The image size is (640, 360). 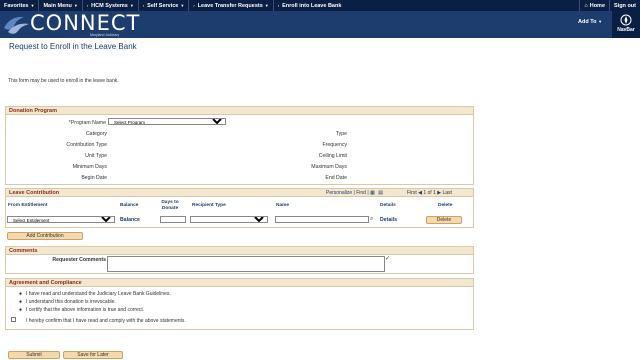 I want to click on name-input, so click(x=322, y=219).